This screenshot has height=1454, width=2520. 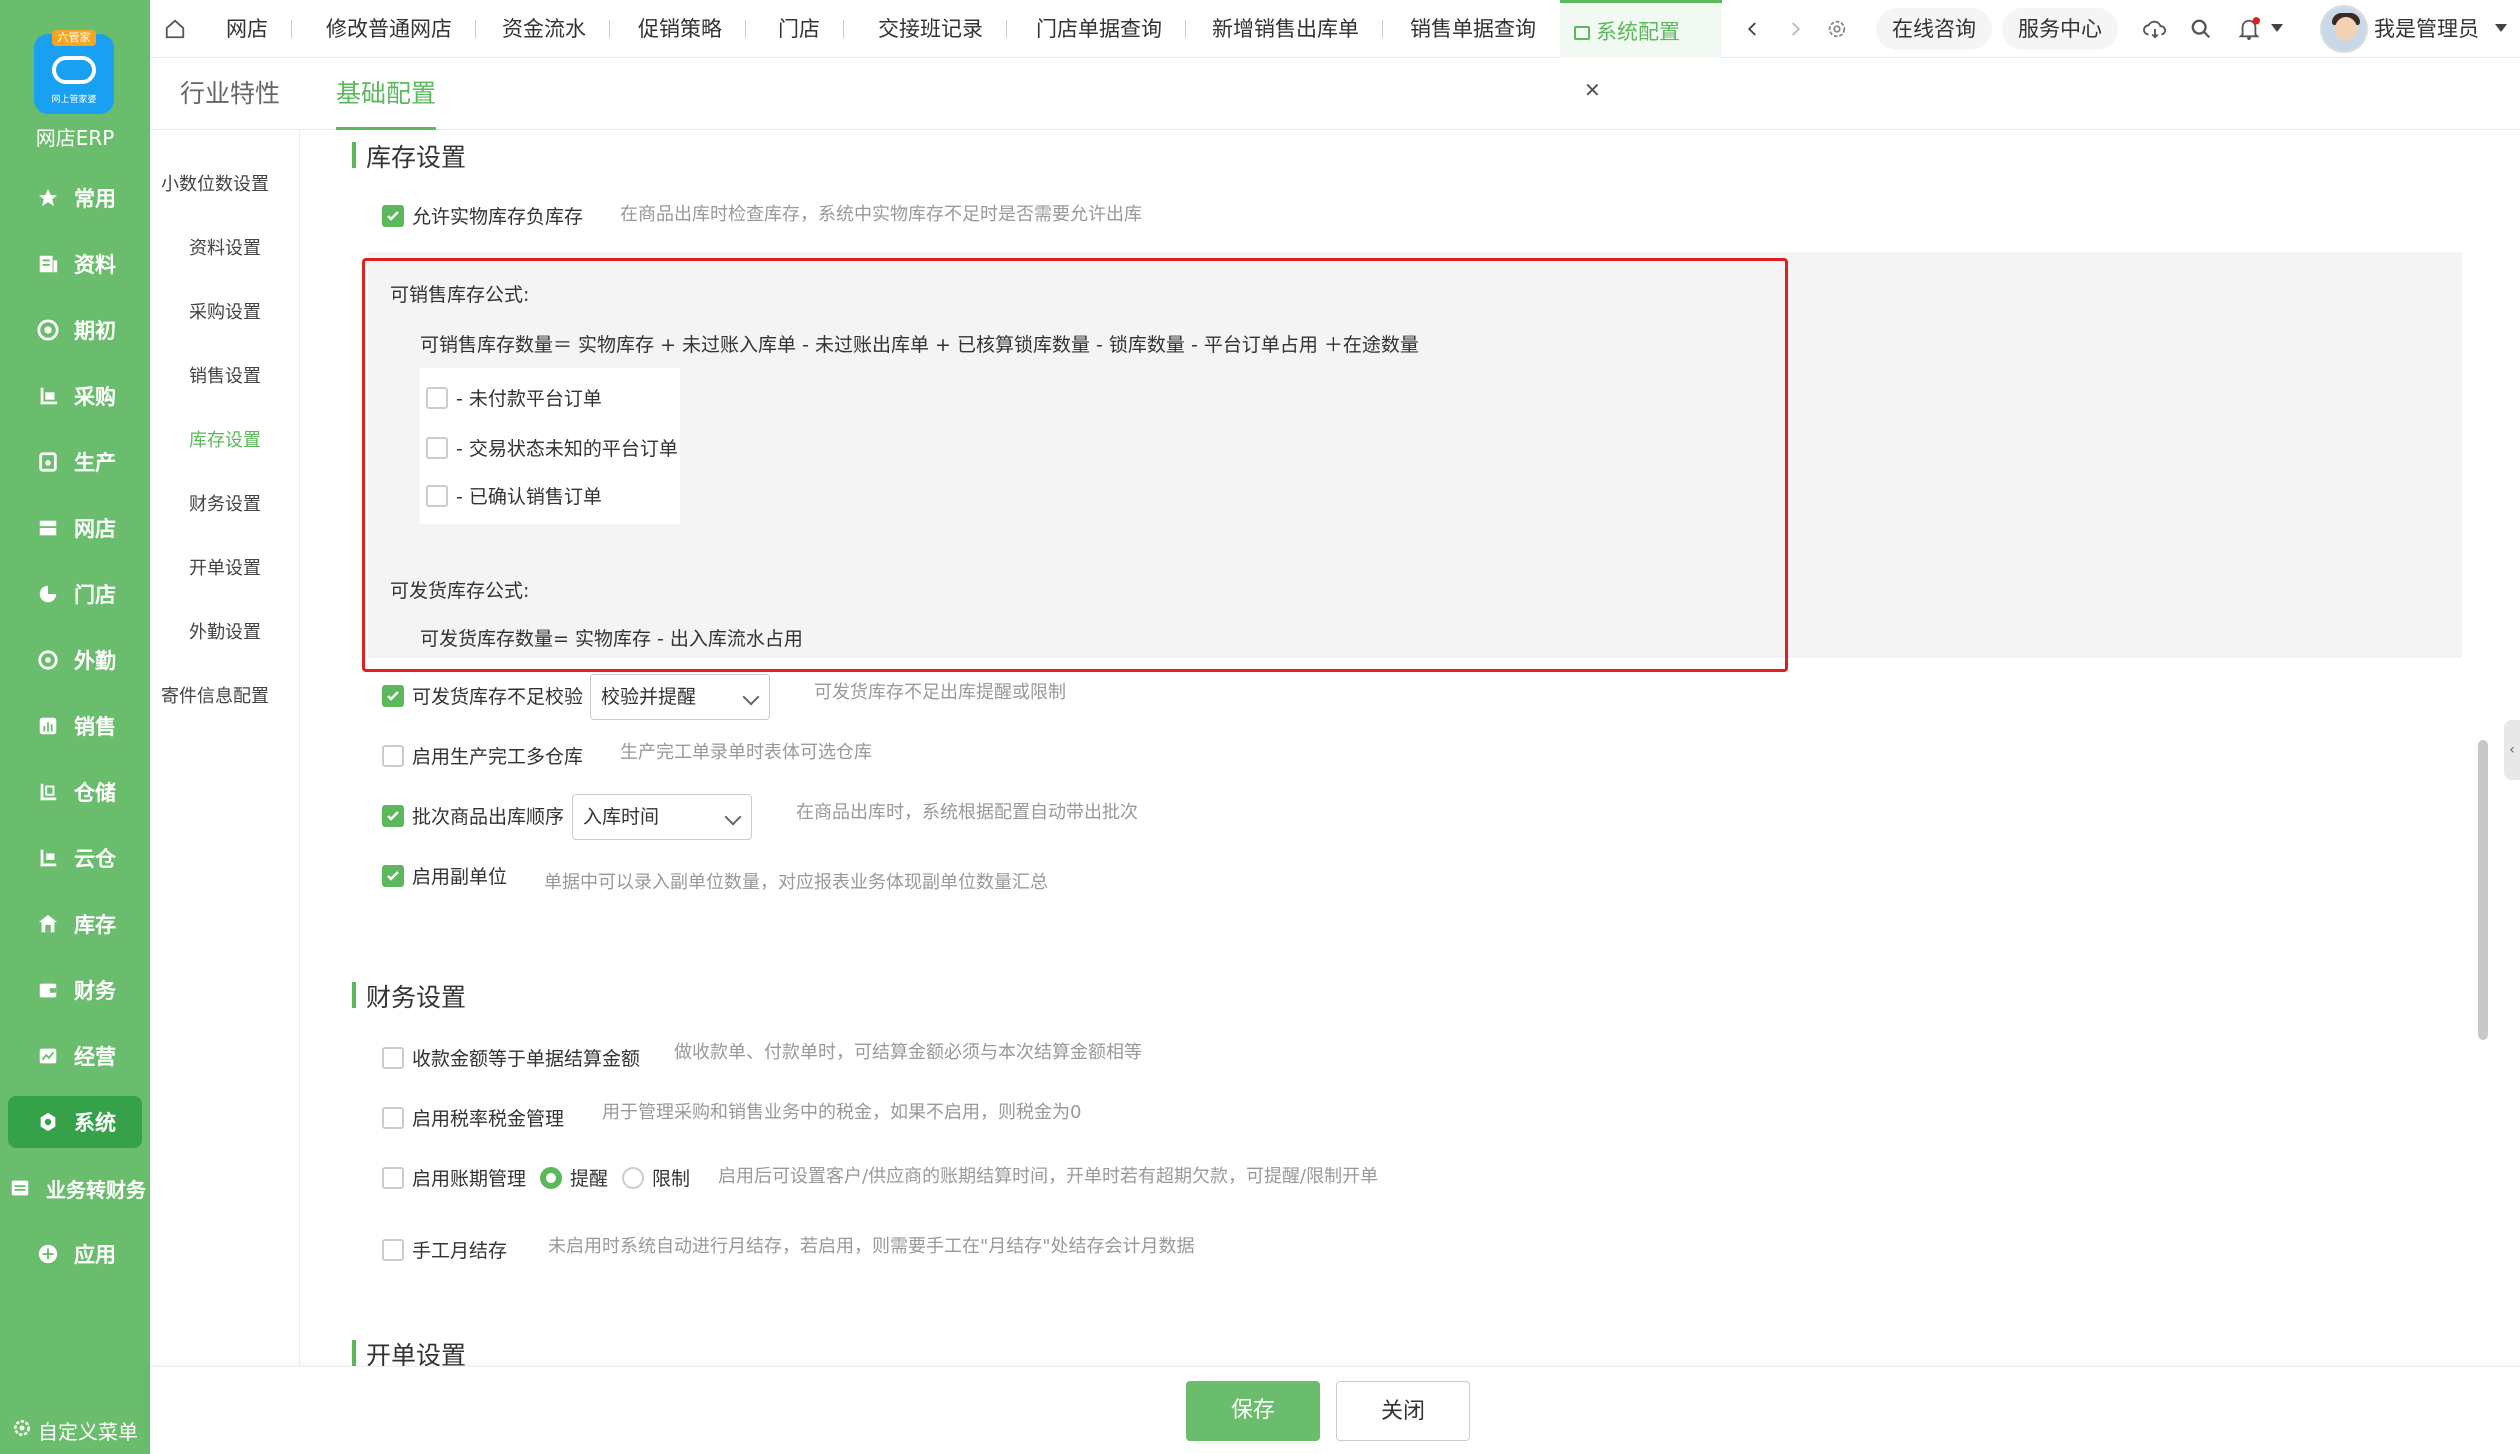 What do you see at coordinates (225, 375) in the screenshot?
I see `side-item-sales: 销售设置` at bounding box center [225, 375].